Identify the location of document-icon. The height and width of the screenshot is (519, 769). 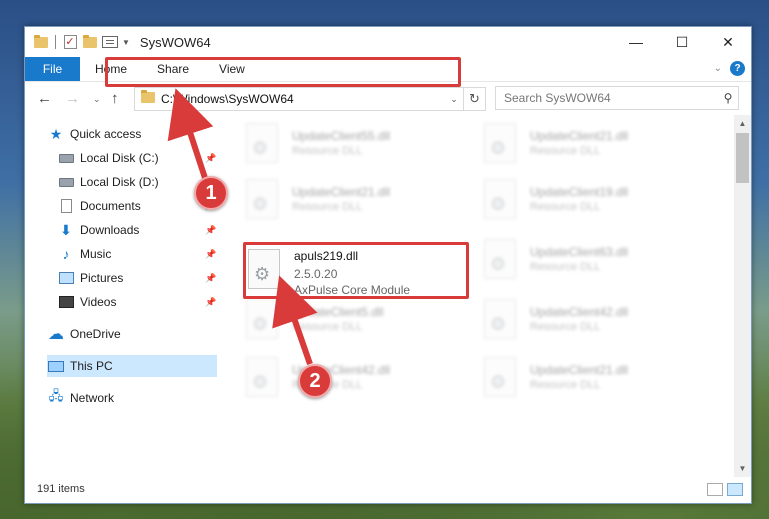
(66, 206).